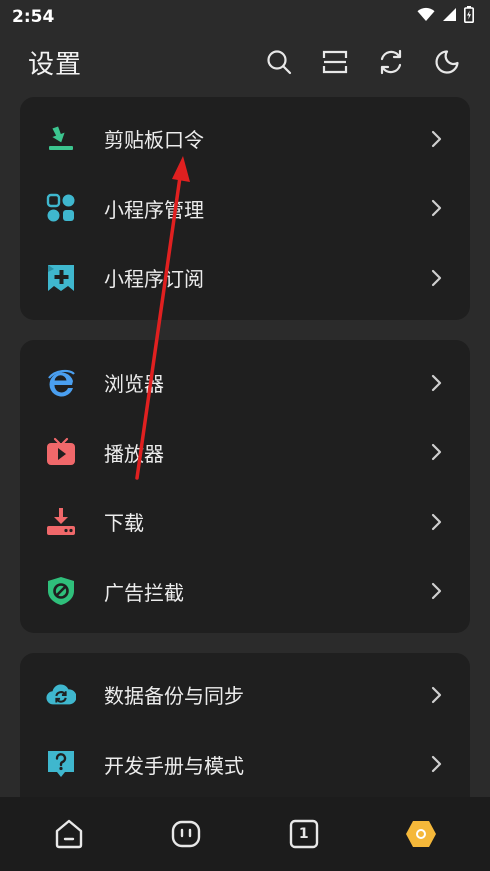 The height and width of the screenshot is (871, 490). What do you see at coordinates (245, 453) in the screenshot?
I see `setting-item-player: 播放器` at bounding box center [245, 453].